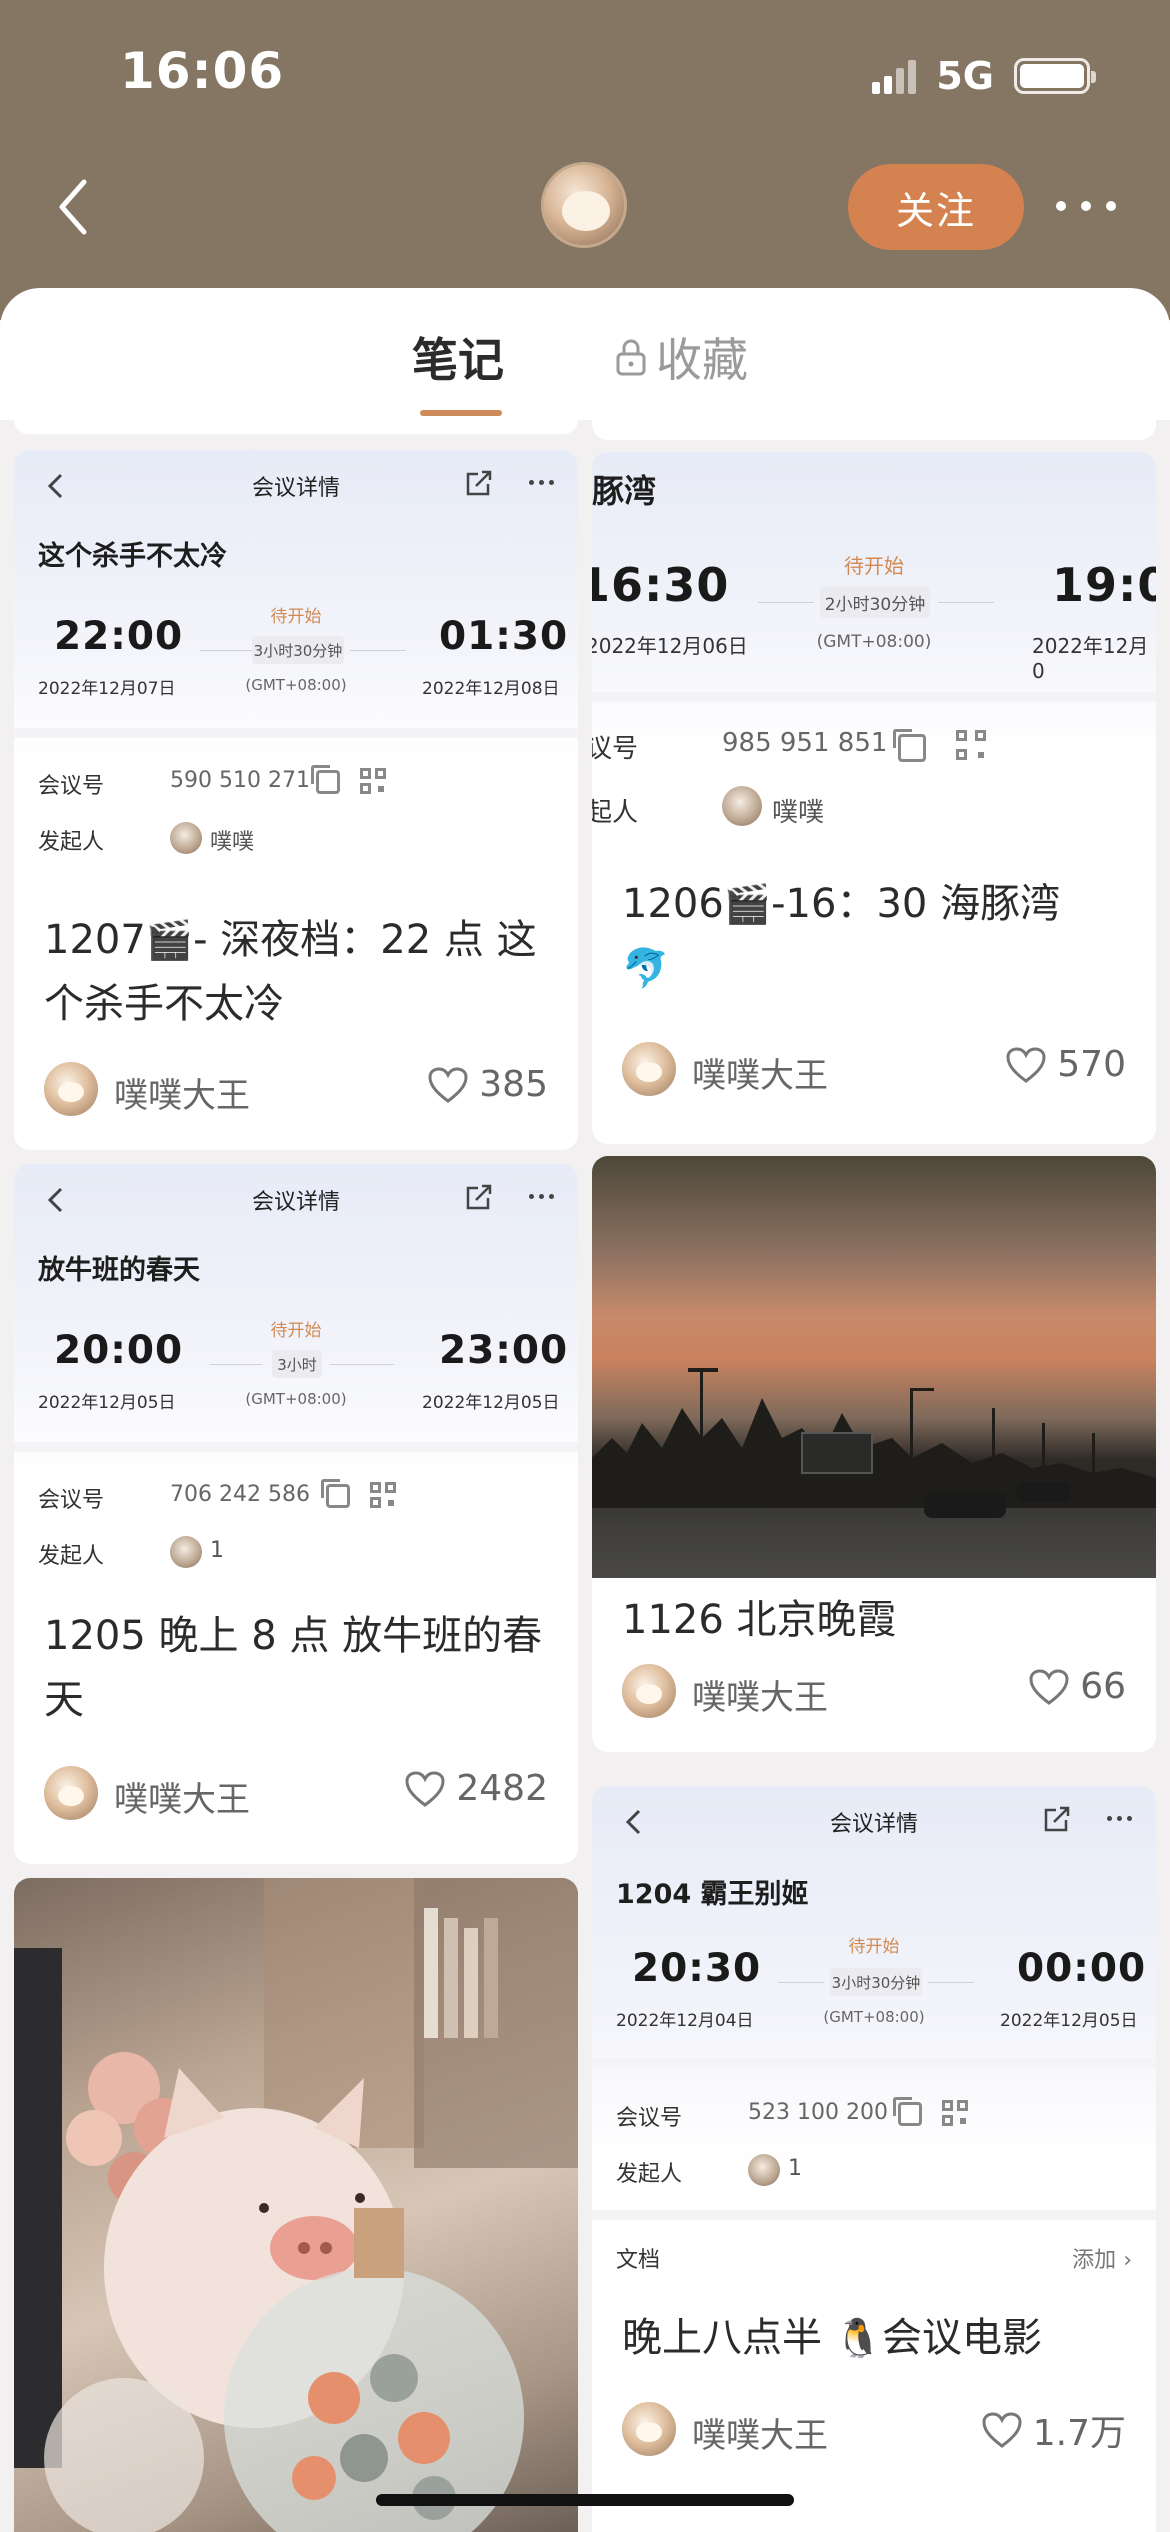 The width and height of the screenshot is (1170, 2532). What do you see at coordinates (1127, 2260) in the screenshot?
I see `chevron-right-icon: ›` at bounding box center [1127, 2260].